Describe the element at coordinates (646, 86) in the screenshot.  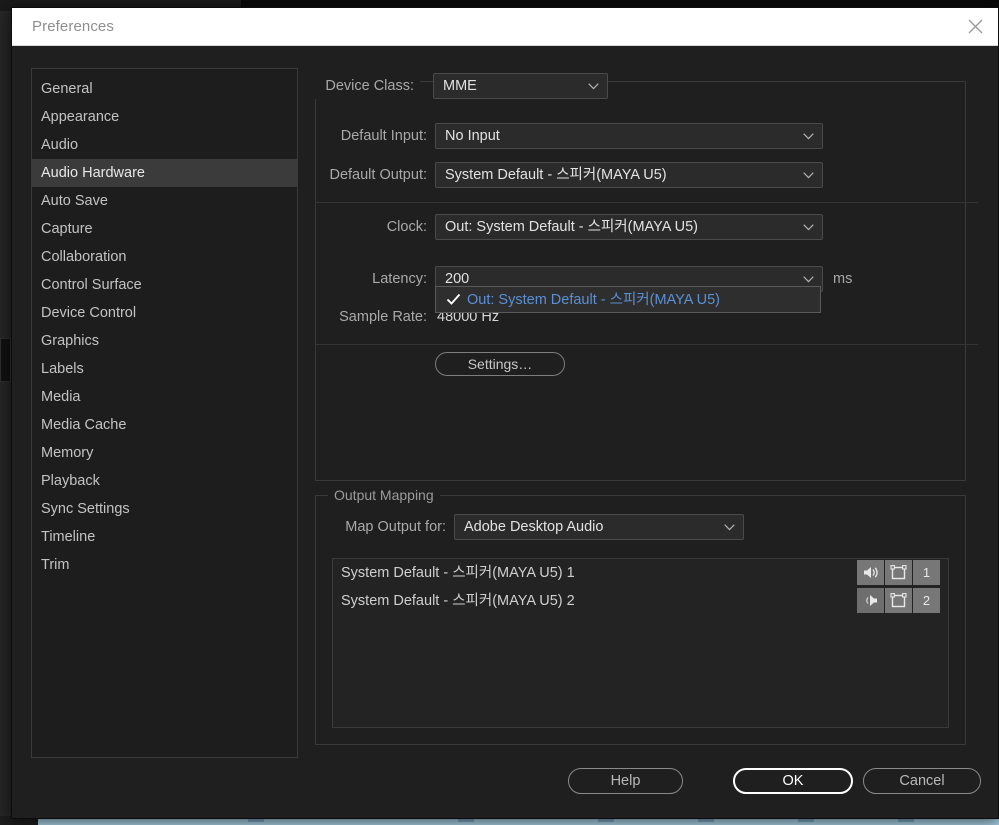
I see `device-class-row: Device Class: MME` at that location.